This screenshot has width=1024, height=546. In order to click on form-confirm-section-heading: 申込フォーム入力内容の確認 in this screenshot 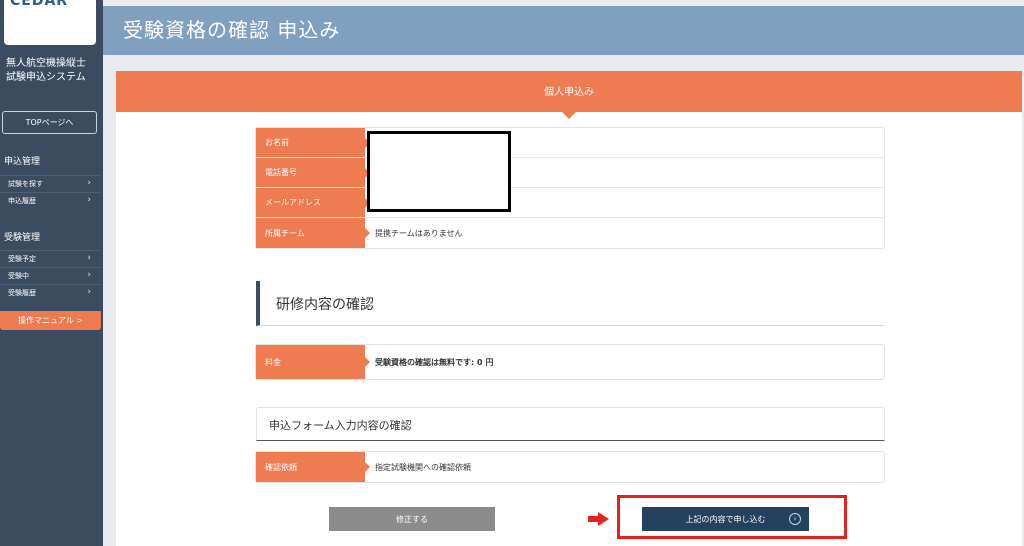, I will do `click(570, 424)`.